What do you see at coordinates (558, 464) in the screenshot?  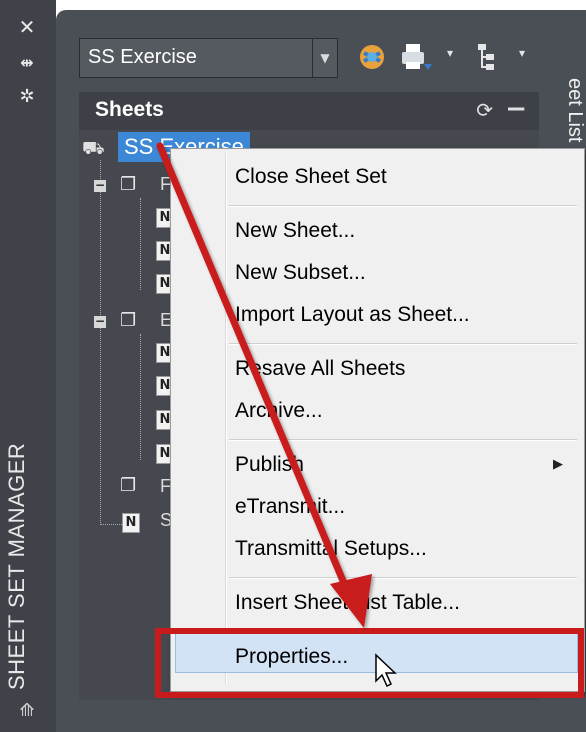 I see `submenu-arrow-icon: ▶` at bounding box center [558, 464].